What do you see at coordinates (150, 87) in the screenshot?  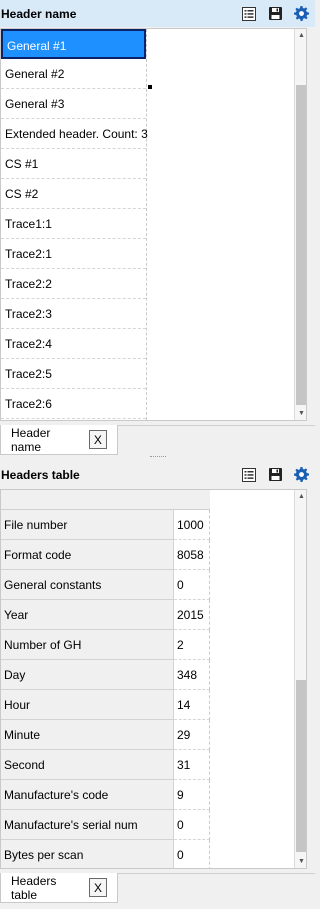 I see `resize-grip` at bounding box center [150, 87].